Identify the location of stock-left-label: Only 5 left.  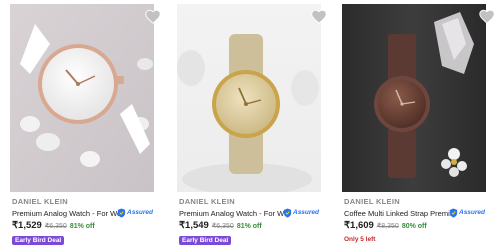
(360, 239).